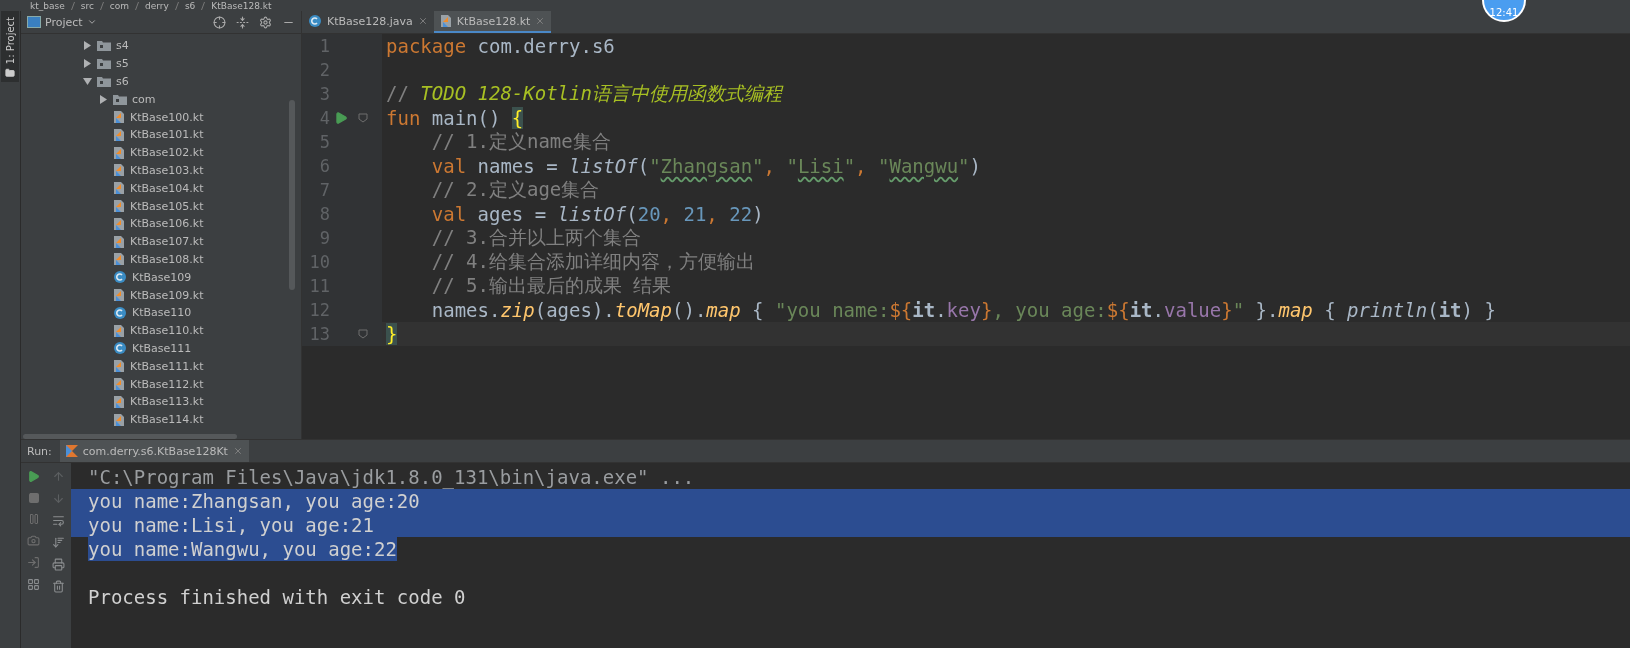  I want to click on breadcrumb-item: com, so click(119, 5).